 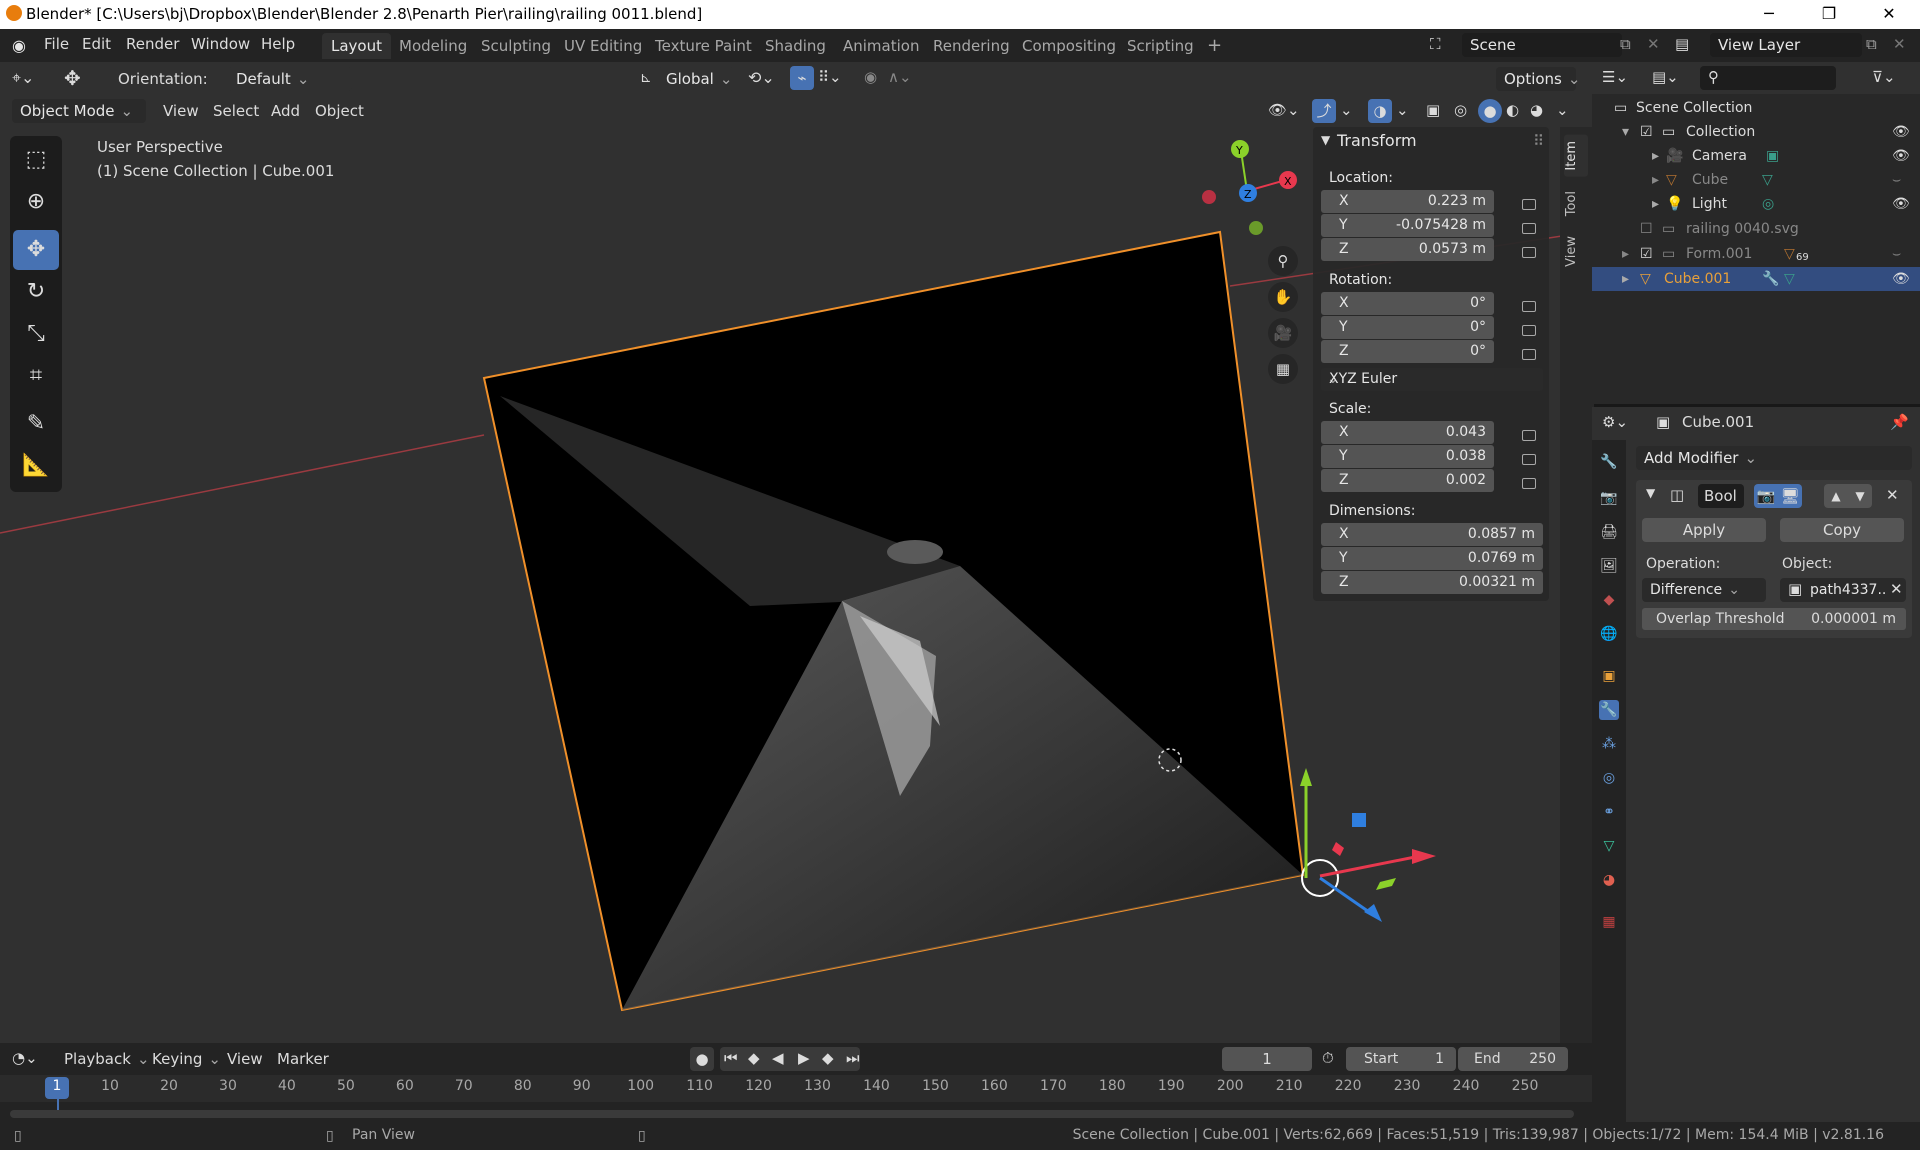 What do you see at coordinates (1407, 432) in the screenshot?
I see `scale-x-field: X 0.043` at bounding box center [1407, 432].